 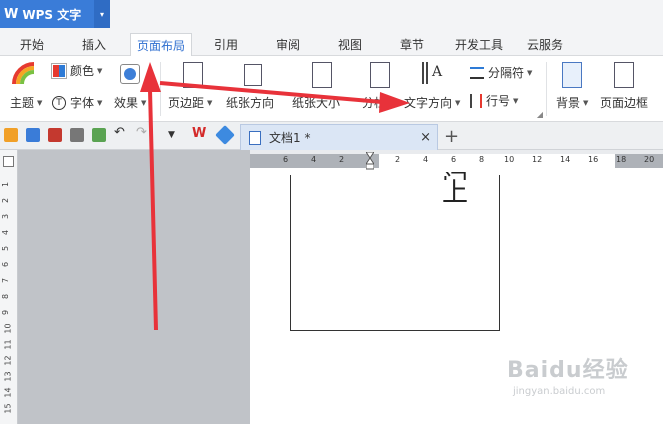 What do you see at coordinates (25, 74) in the screenshot?
I see `theme-icon` at bounding box center [25, 74].